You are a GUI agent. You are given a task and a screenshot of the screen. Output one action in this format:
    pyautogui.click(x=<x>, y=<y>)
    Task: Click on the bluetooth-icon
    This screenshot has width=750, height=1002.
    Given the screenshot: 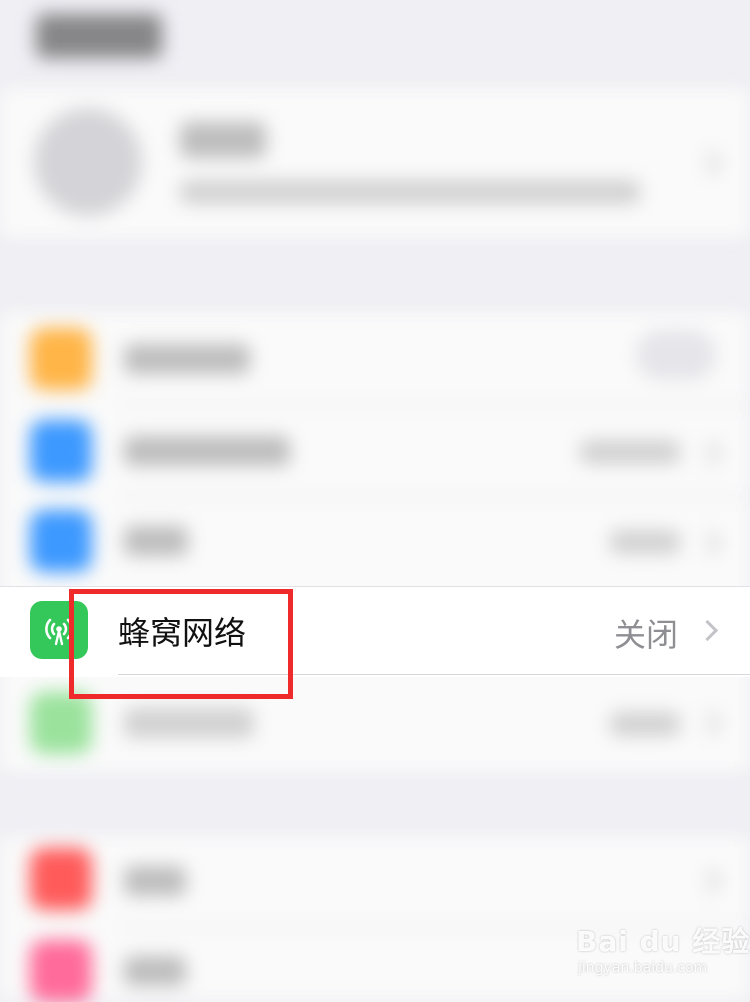 What is the action you would take?
    pyautogui.click(x=61, y=541)
    